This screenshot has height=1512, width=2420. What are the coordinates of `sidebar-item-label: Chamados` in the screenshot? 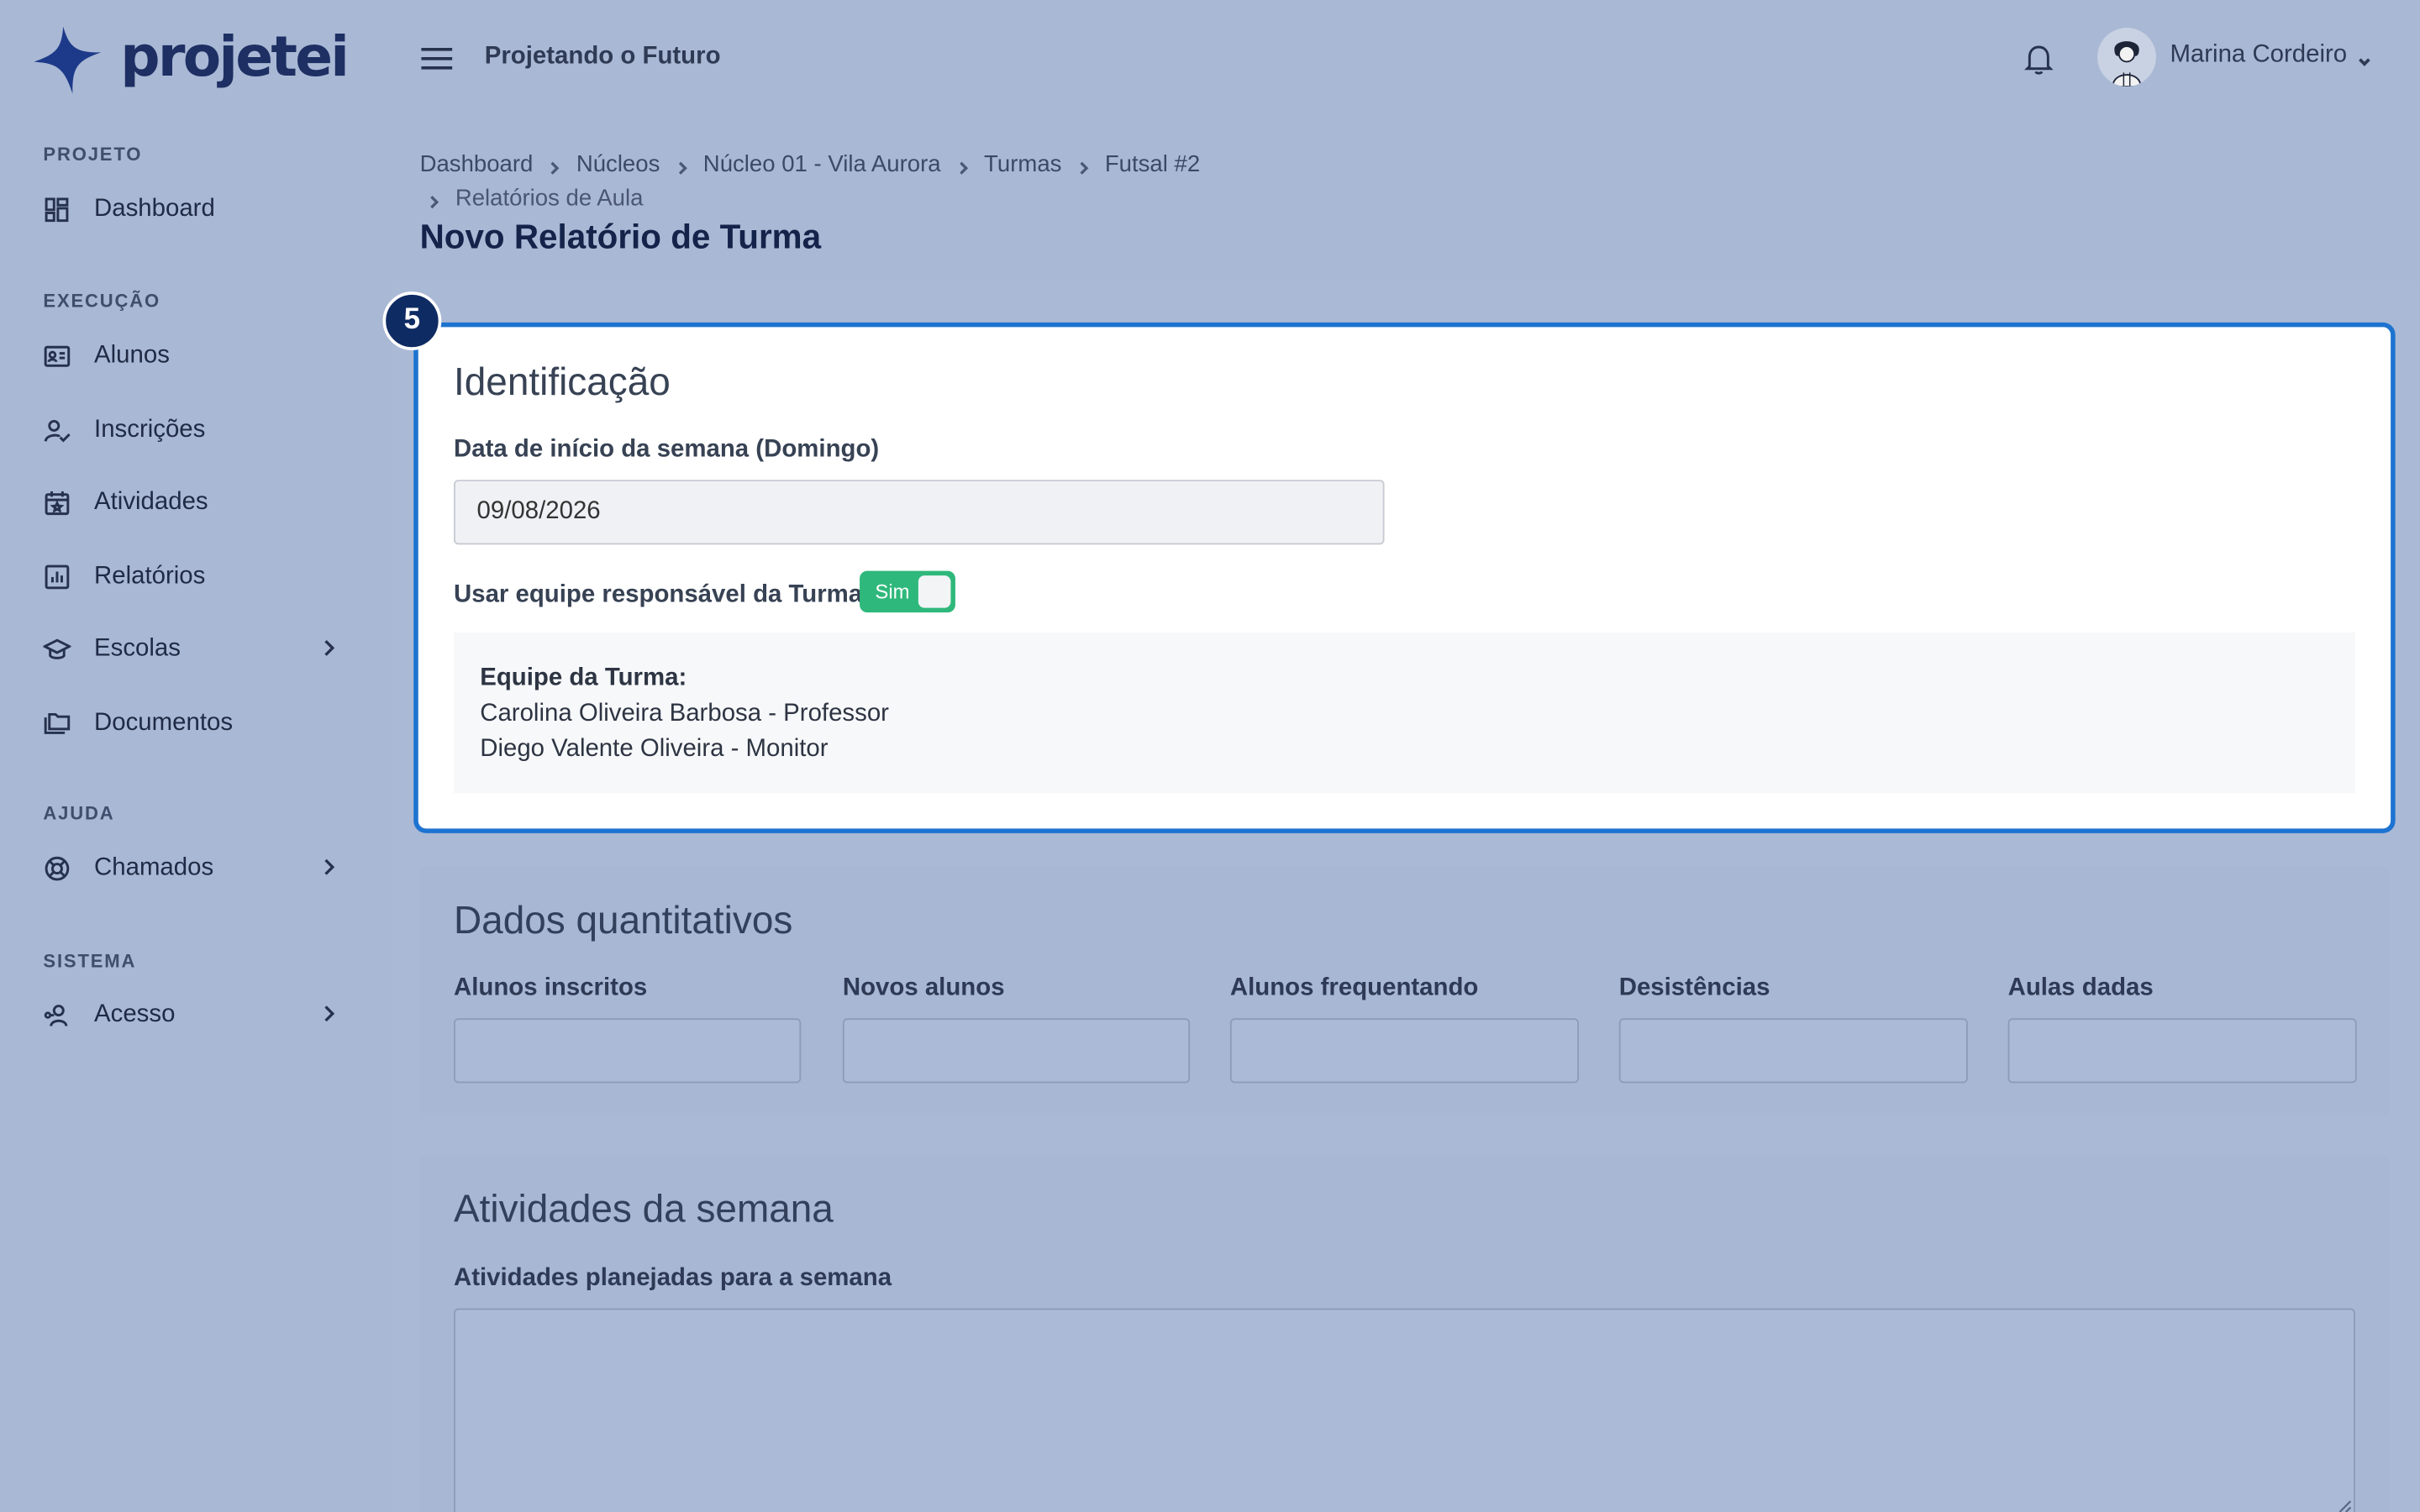 It's located at (154, 867).